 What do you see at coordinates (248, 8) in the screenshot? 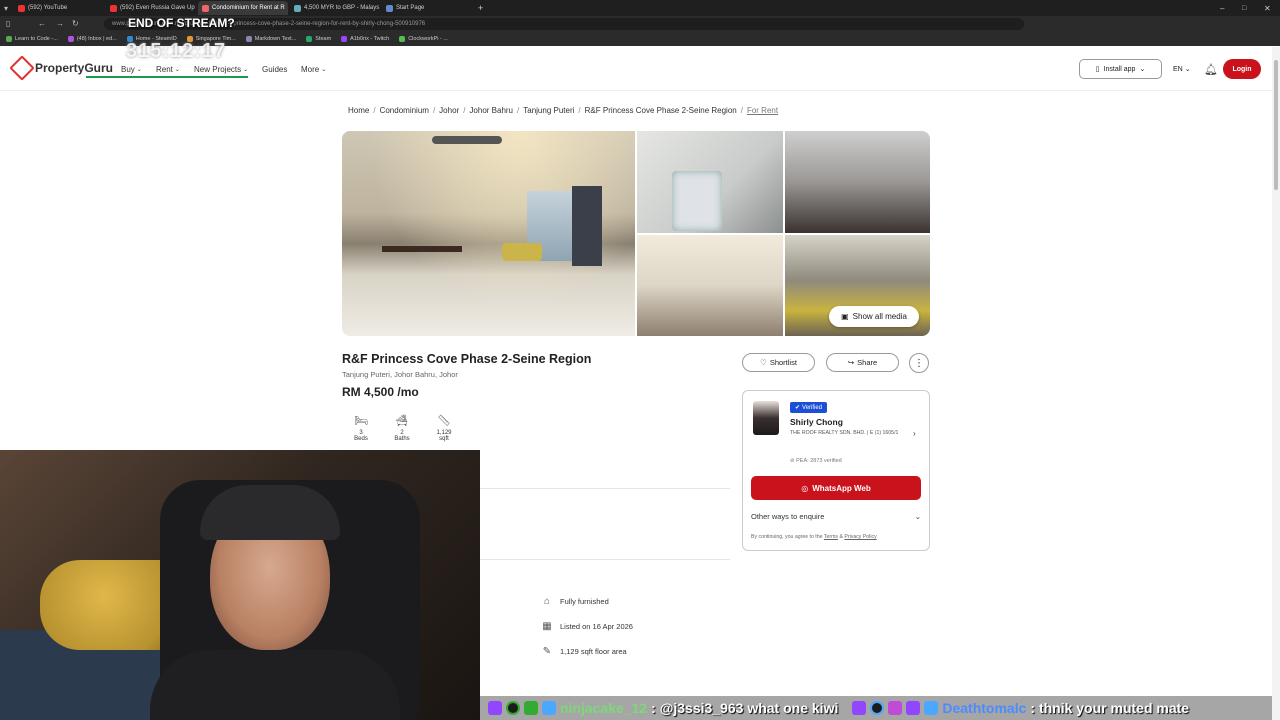
I see `tab-label: Condominium for Rent at R` at bounding box center [248, 8].